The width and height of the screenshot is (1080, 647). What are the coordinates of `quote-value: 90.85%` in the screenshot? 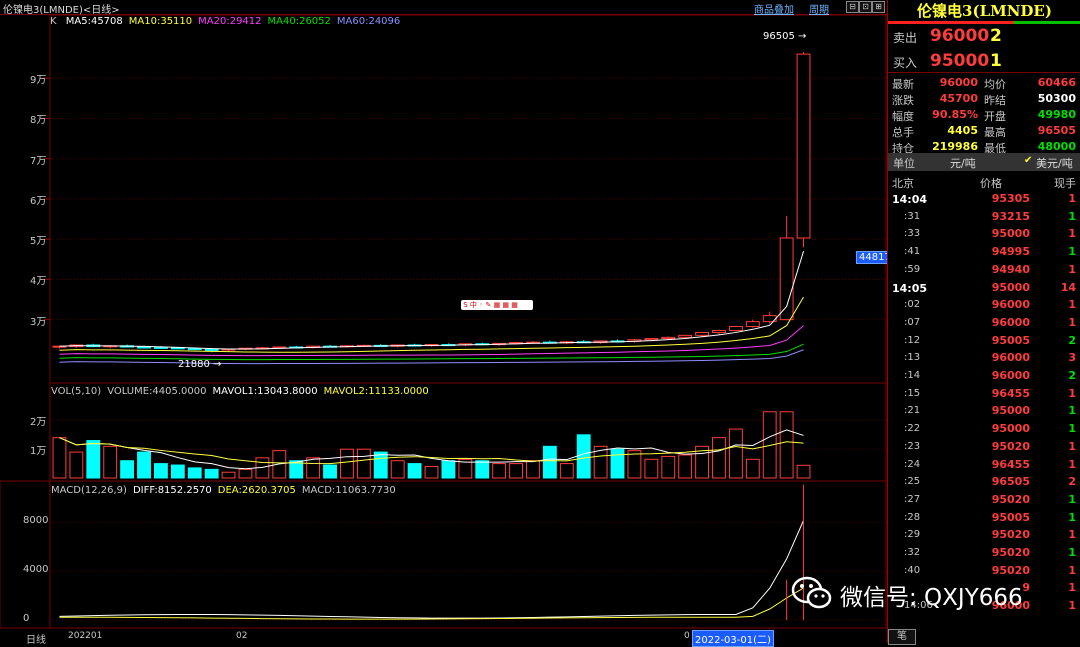 It's located at (955, 114).